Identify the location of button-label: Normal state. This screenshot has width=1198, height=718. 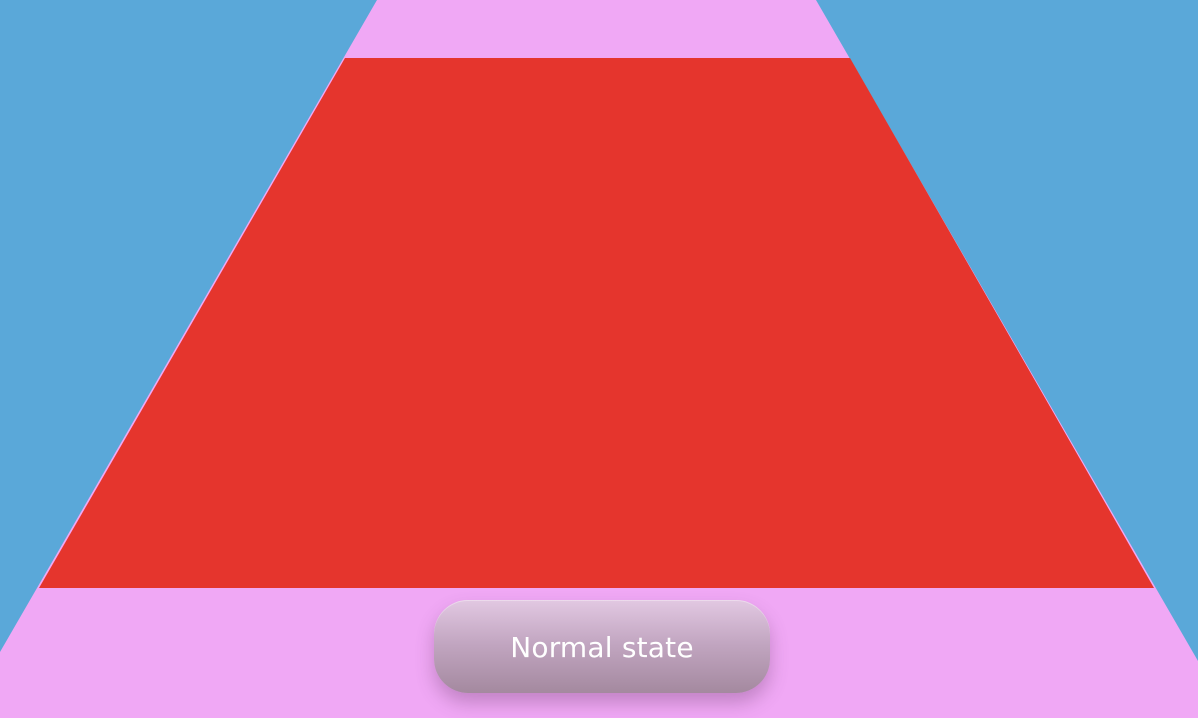
(602, 647).